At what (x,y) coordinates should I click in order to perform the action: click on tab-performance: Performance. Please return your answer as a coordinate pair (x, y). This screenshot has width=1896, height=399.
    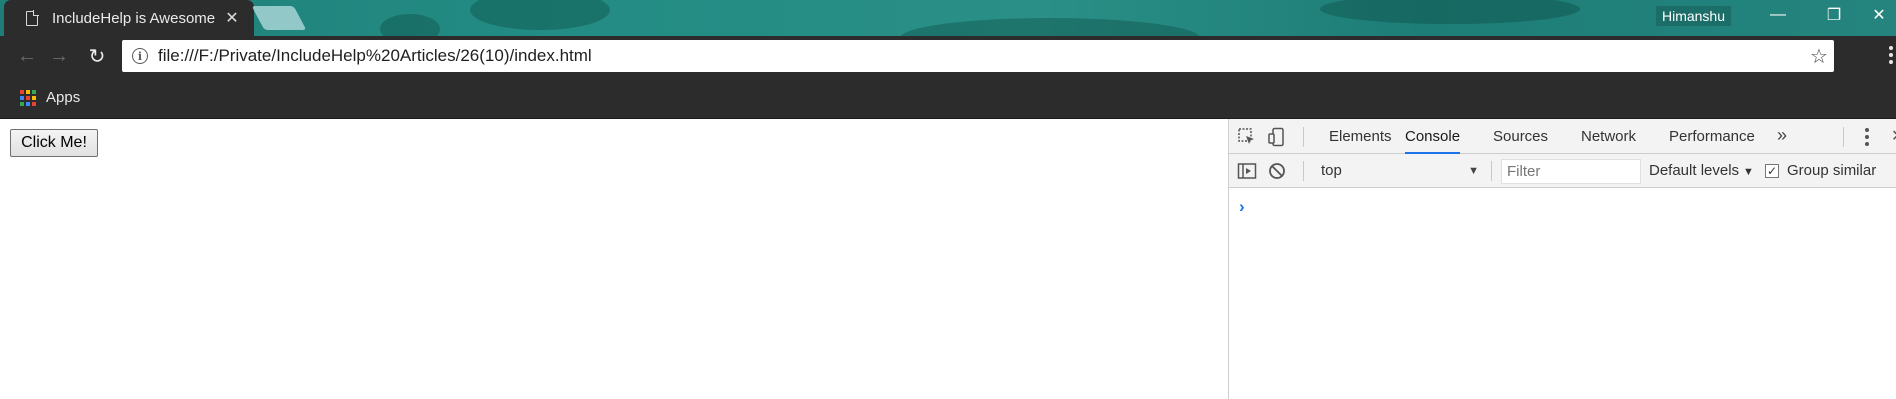
    Looking at the image, I should click on (1712, 136).